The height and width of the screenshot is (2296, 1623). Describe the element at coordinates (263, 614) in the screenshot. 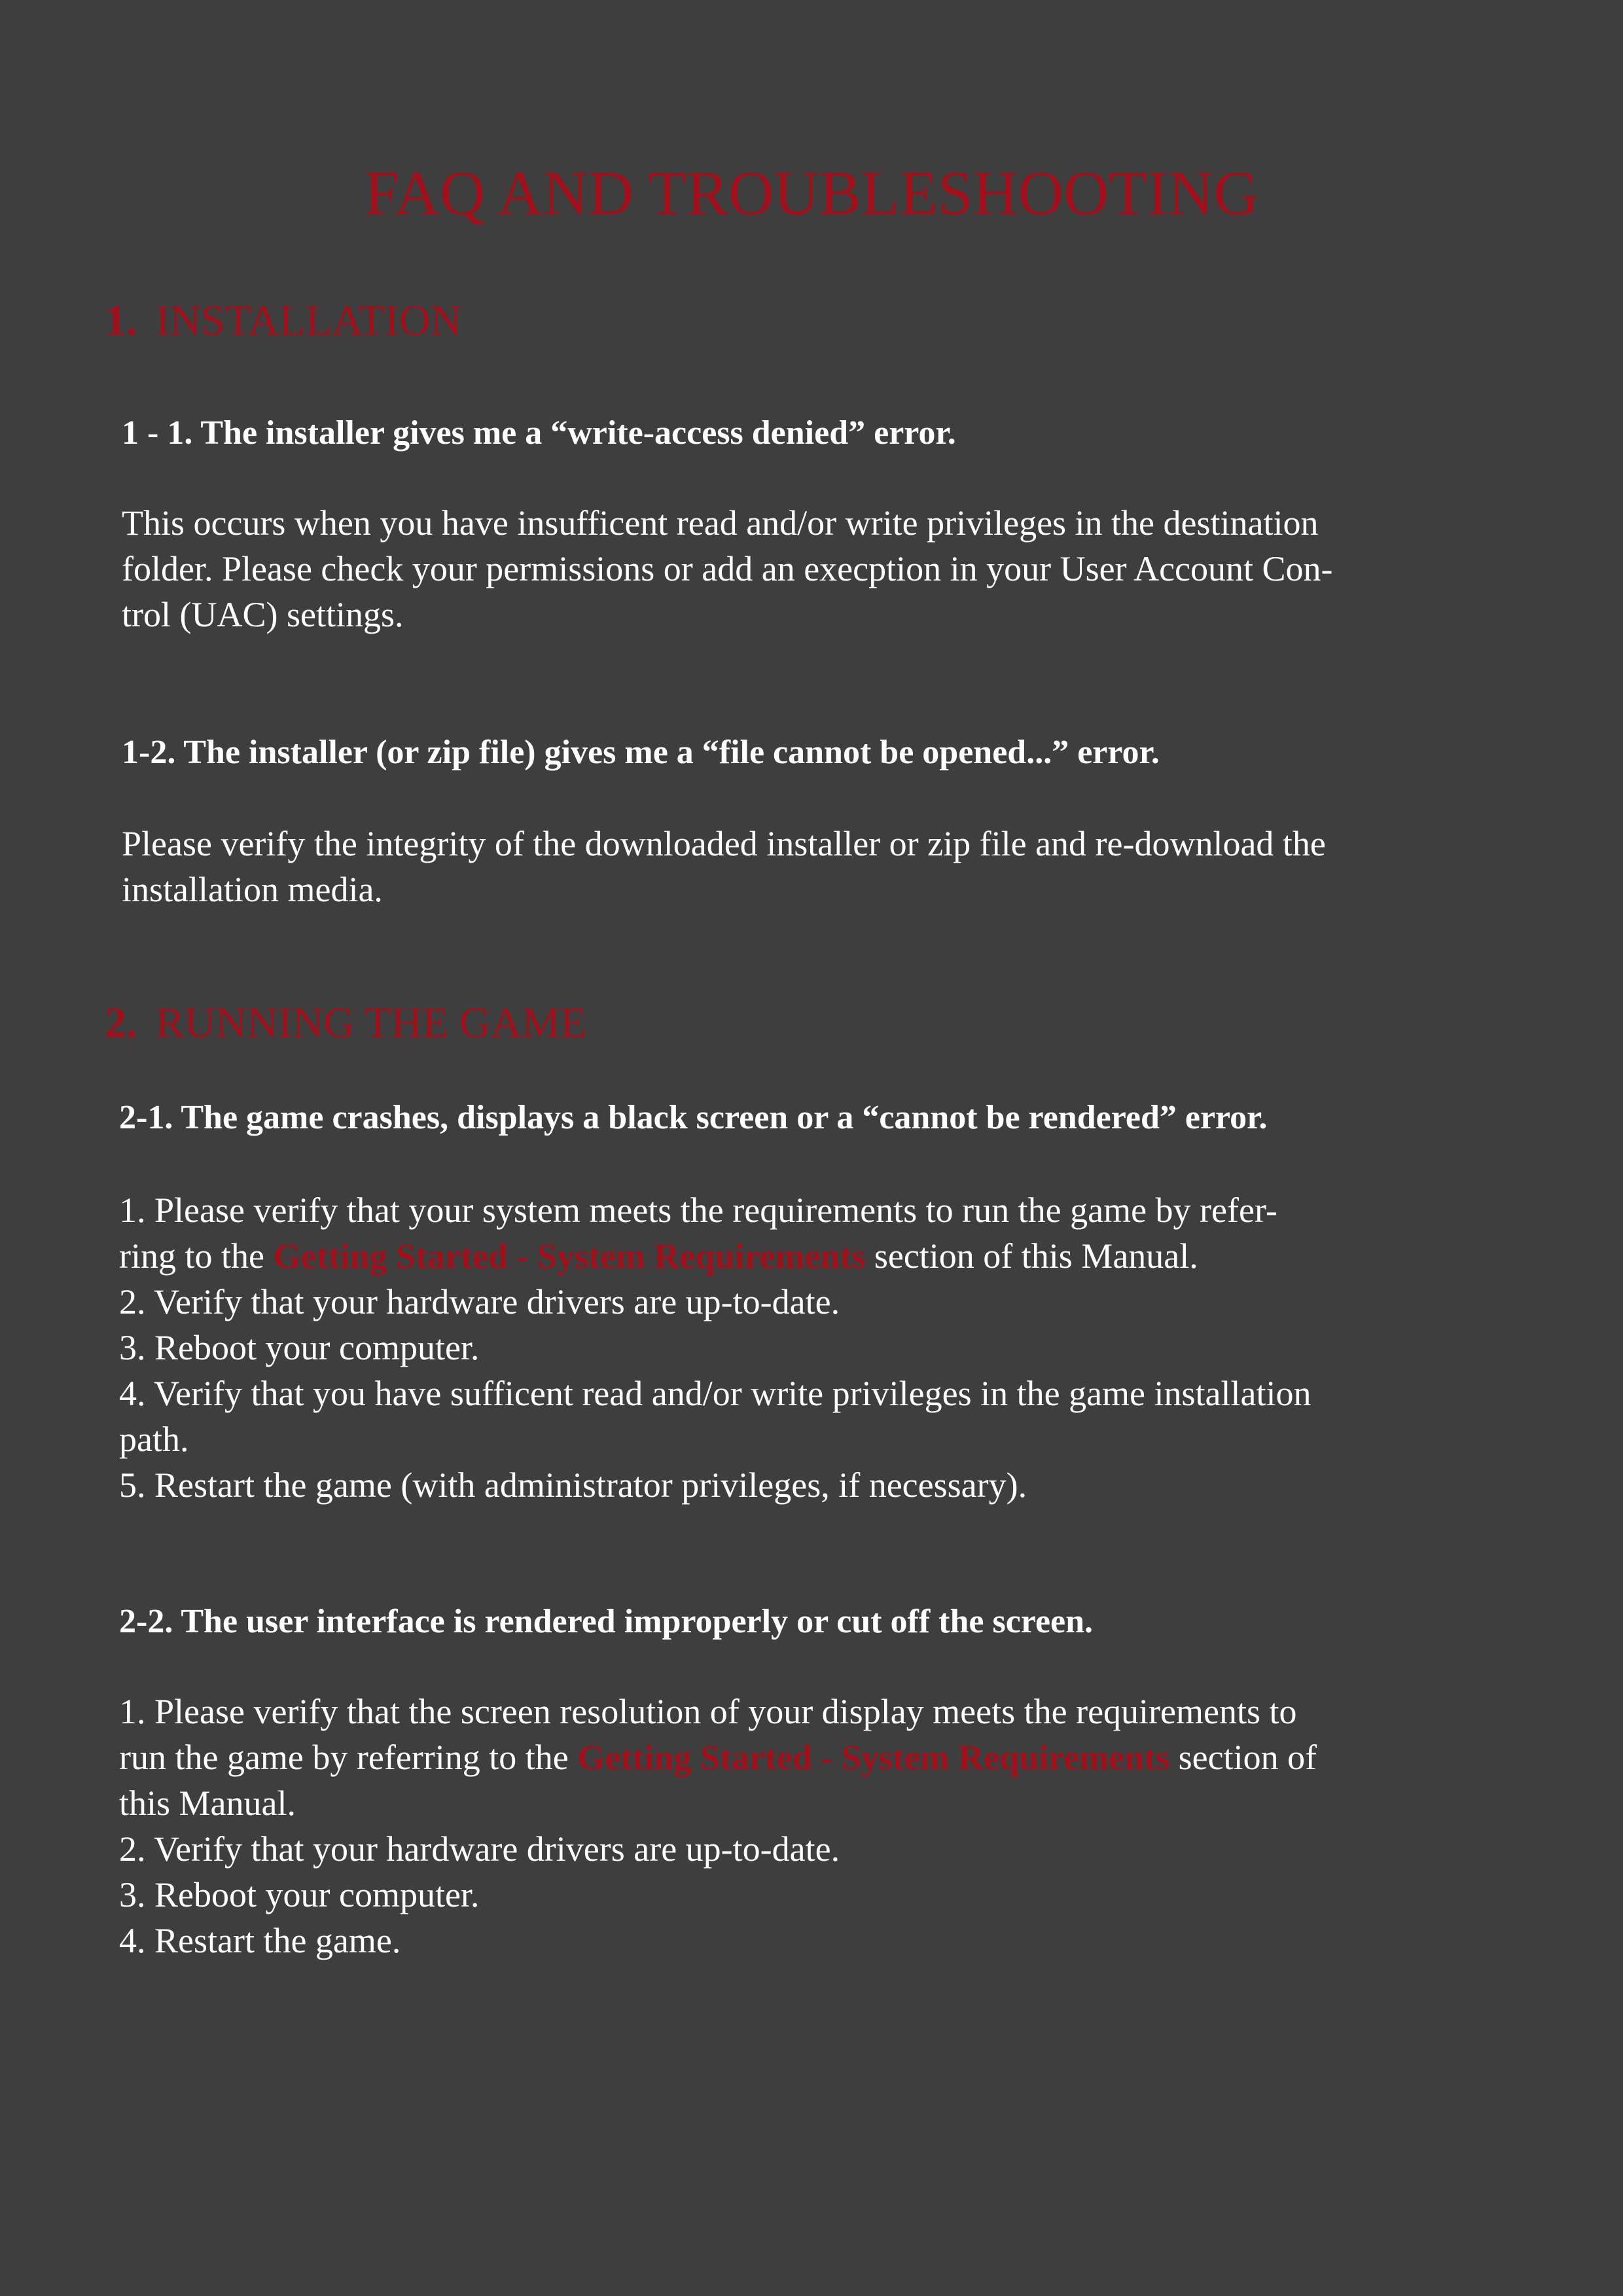

I see `answer-line: trol (UAC) settings.` at that location.